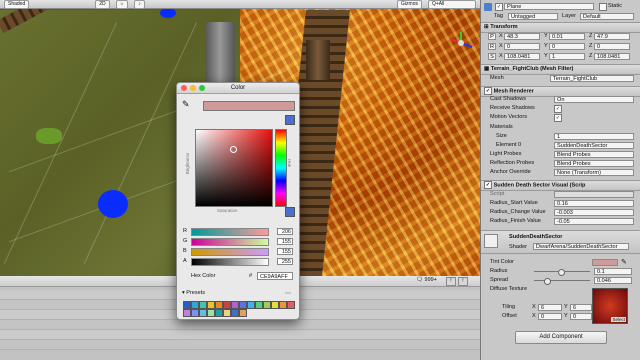  What do you see at coordinates (501, 127) in the screenshot?
I see `materials-foldout: Materials` at bounding box center [501, 127].